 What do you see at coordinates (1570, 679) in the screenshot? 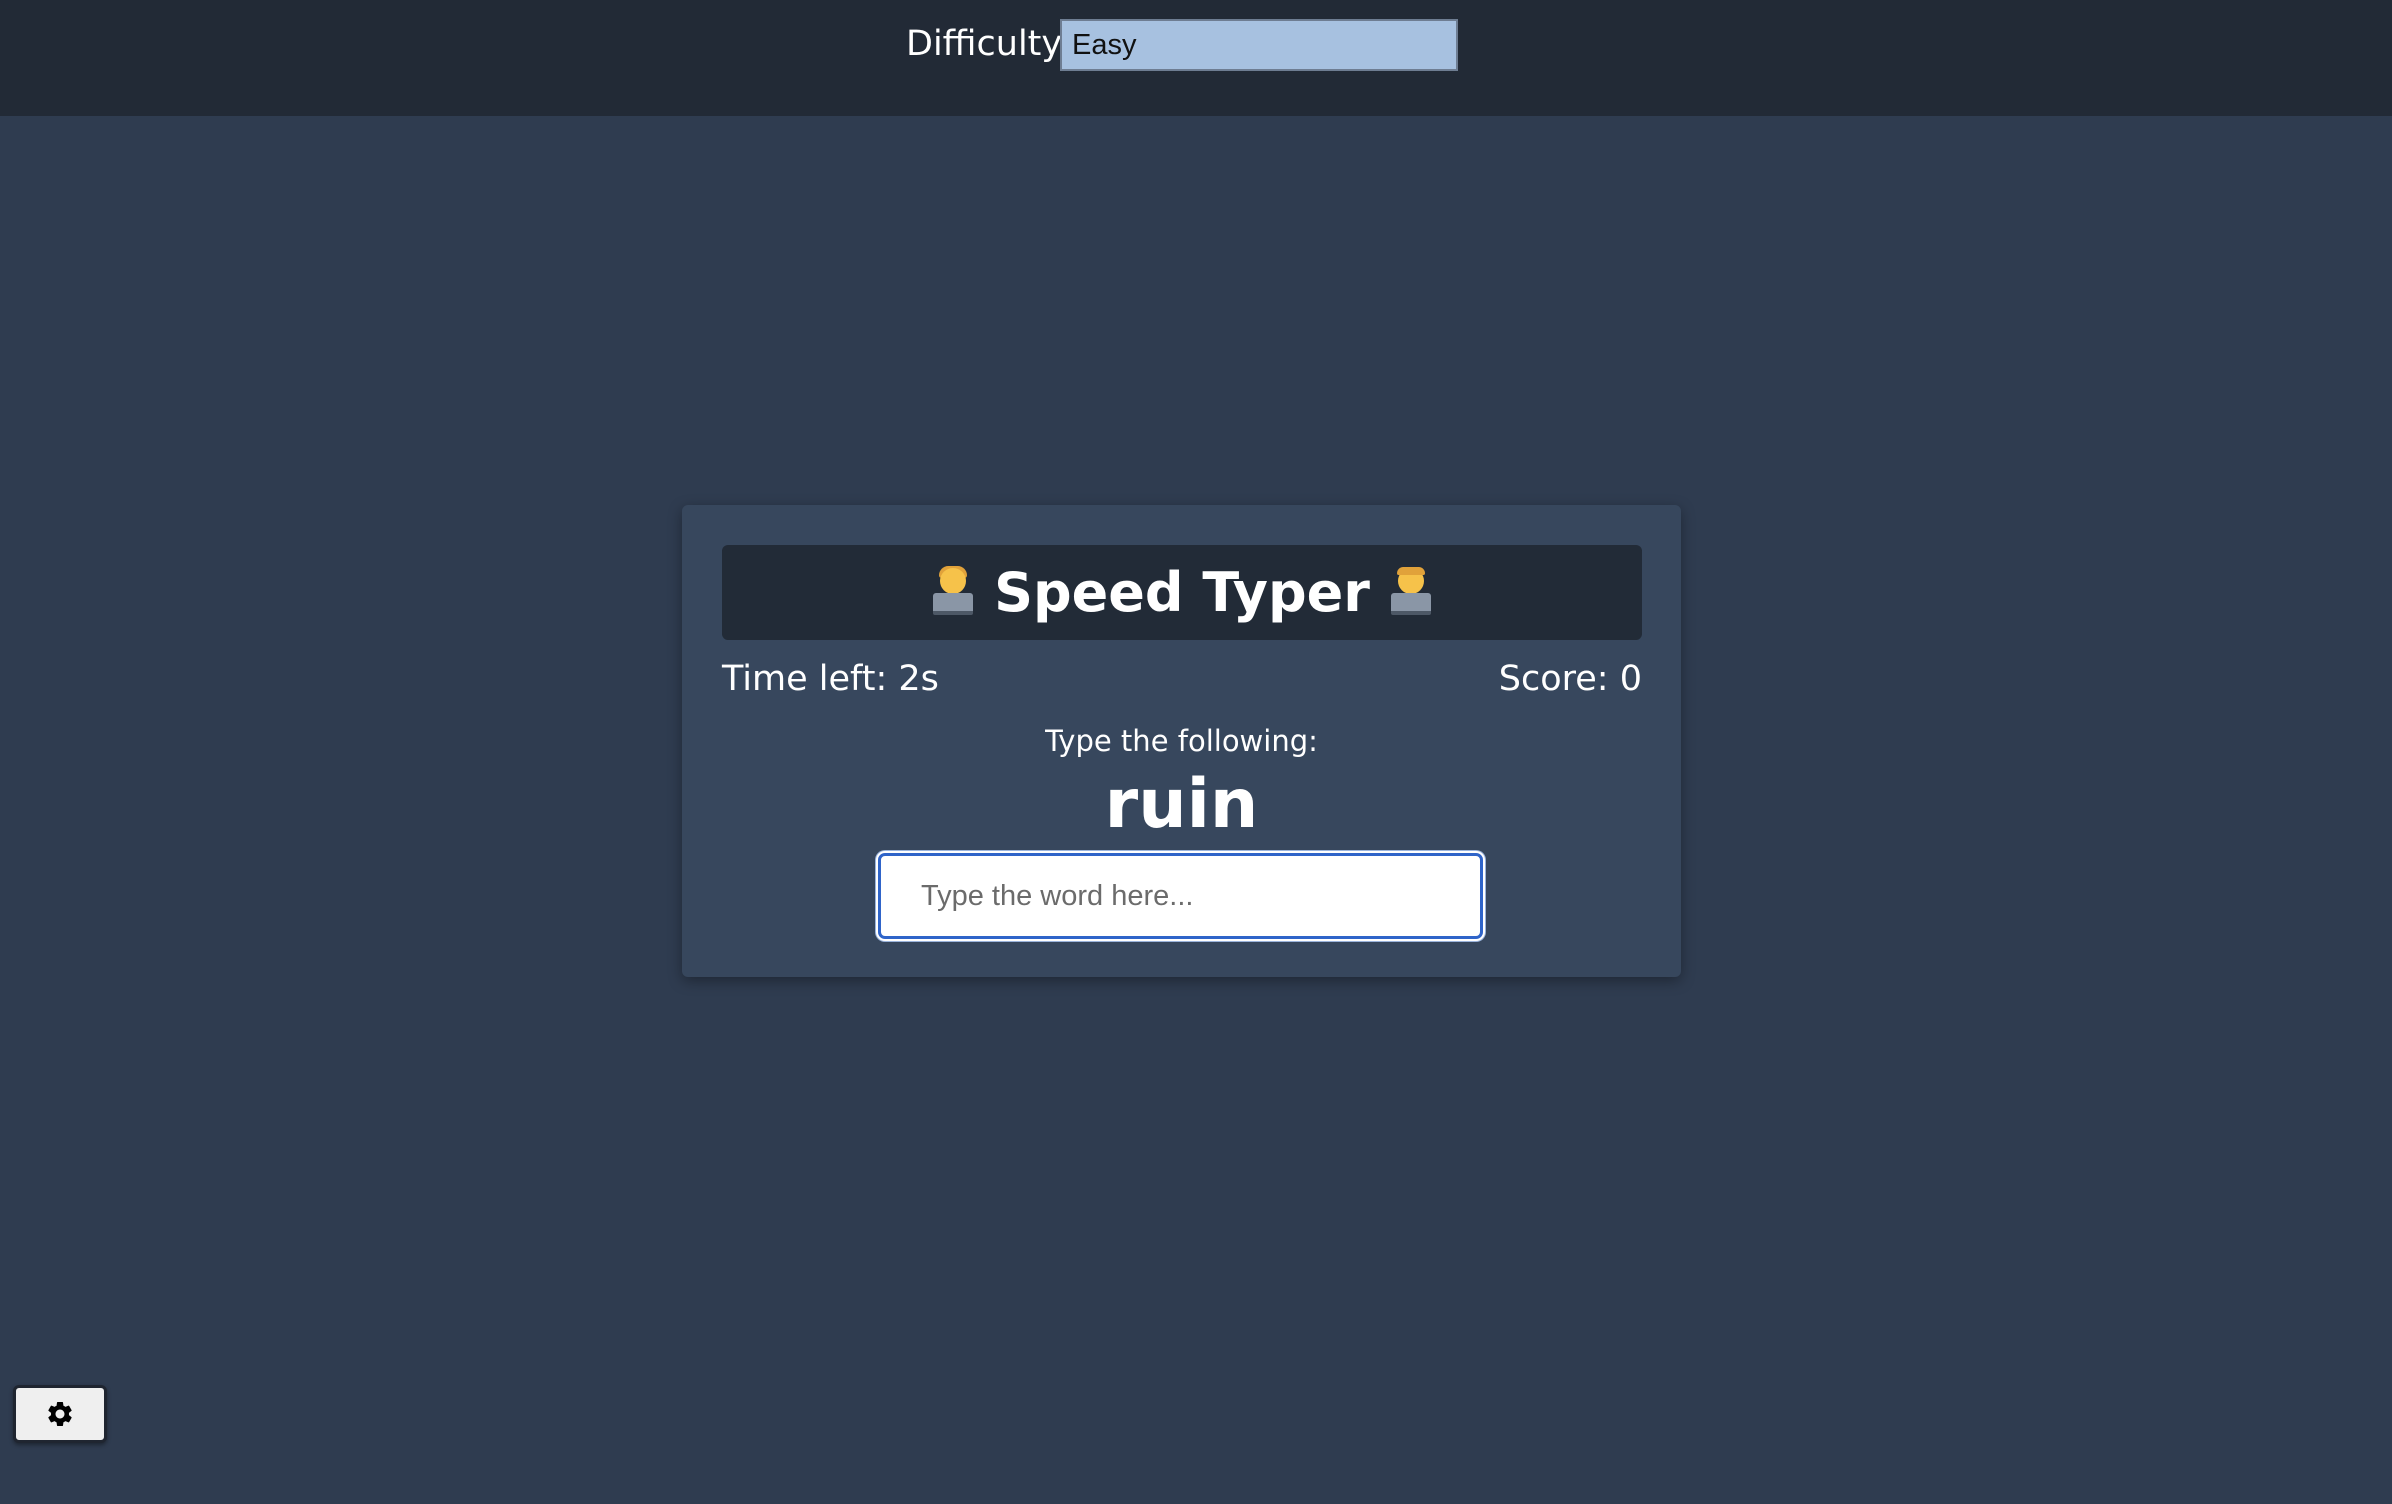
I see `score-text: Score: 0` at bounding box center [1570, 679].